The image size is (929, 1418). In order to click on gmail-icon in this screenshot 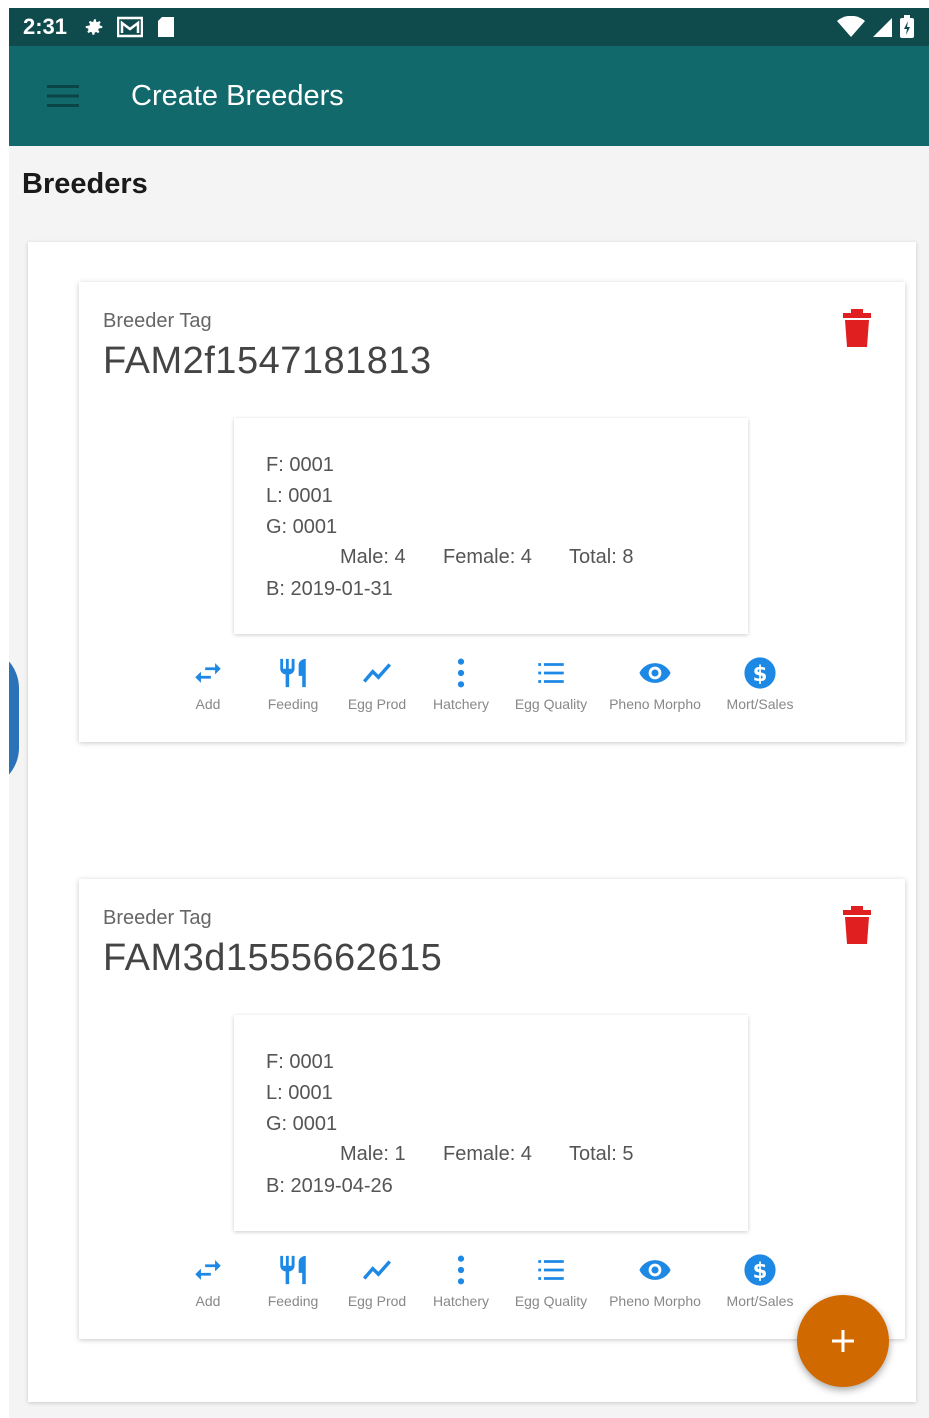, I will do `click(130, 27)`.